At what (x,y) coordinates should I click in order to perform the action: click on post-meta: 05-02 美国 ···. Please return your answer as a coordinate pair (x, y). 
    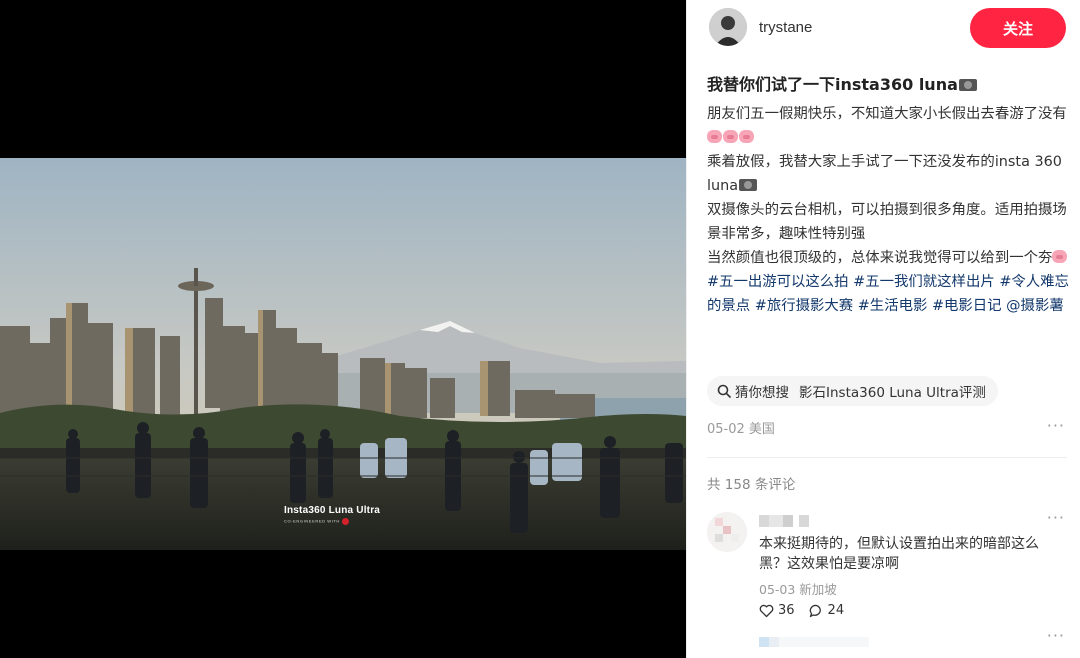
    Looking at the image, I should click on (887, 427).